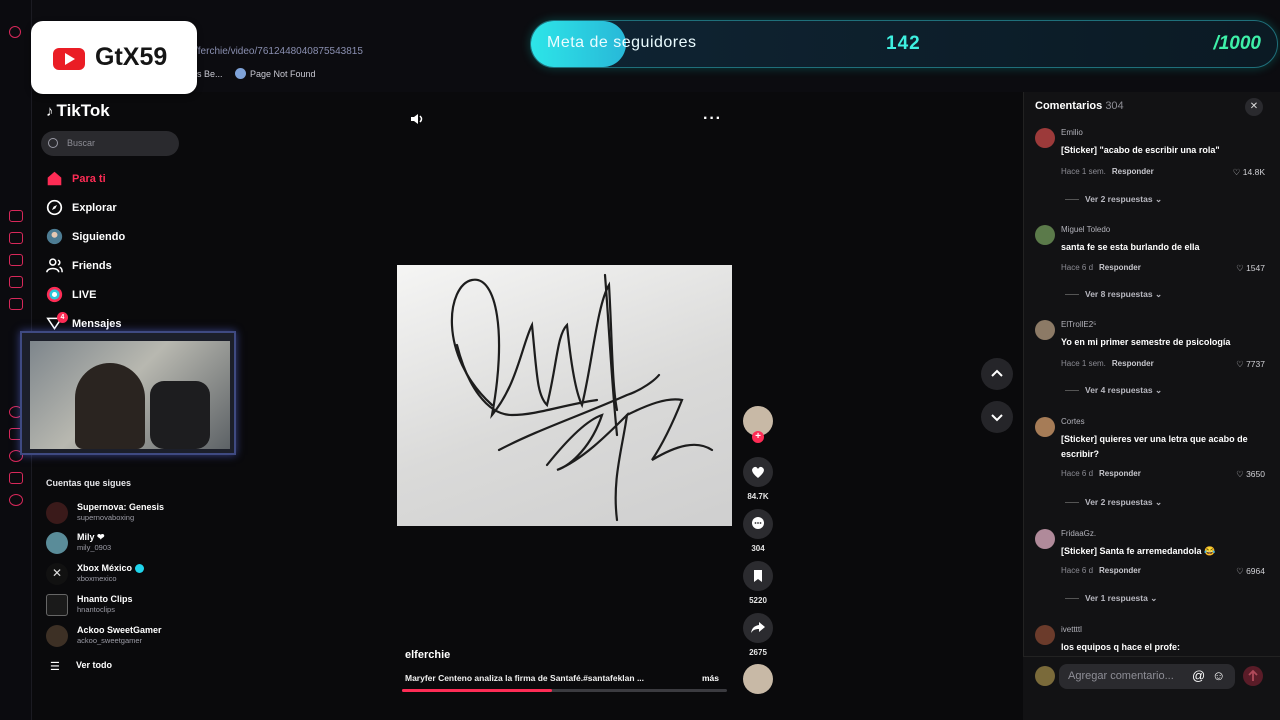  What do you see at coordinates (1078, 533) in the screenshot?
I see `comment-user: FridaaGz.` at bounding box center [1078, 533].